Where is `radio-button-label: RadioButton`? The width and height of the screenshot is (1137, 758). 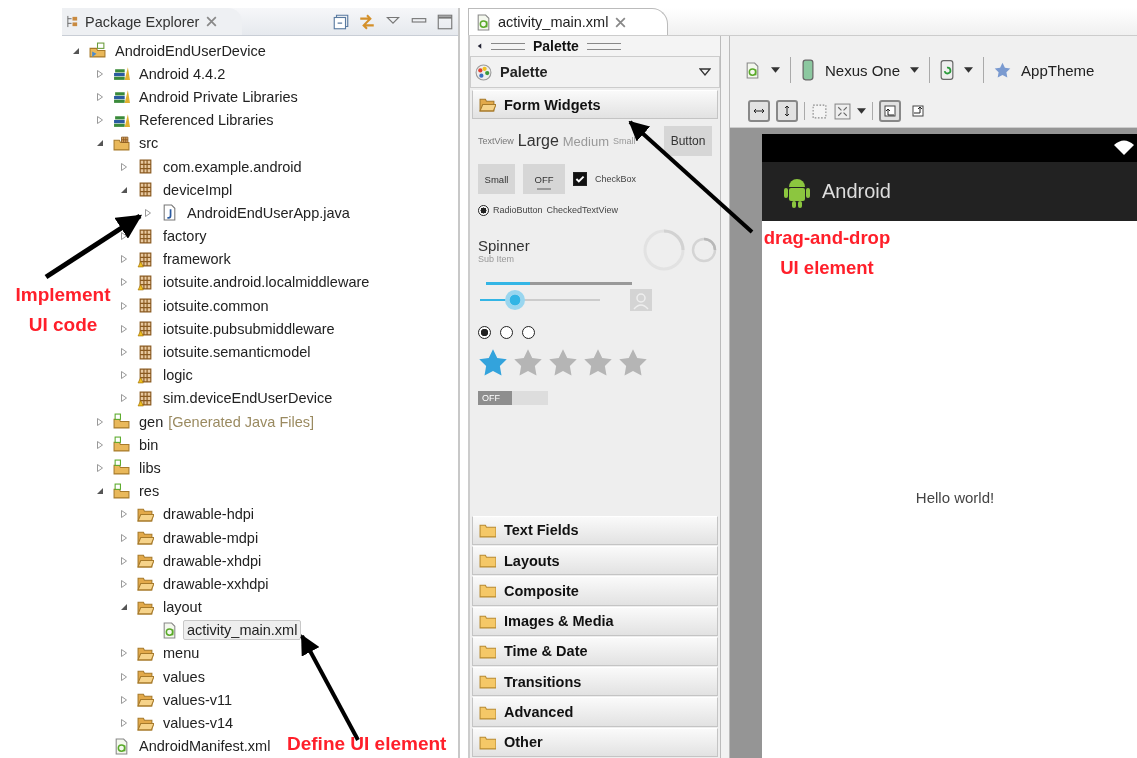
radio-button-label: RadioButton is located at coordinates (518, 210).